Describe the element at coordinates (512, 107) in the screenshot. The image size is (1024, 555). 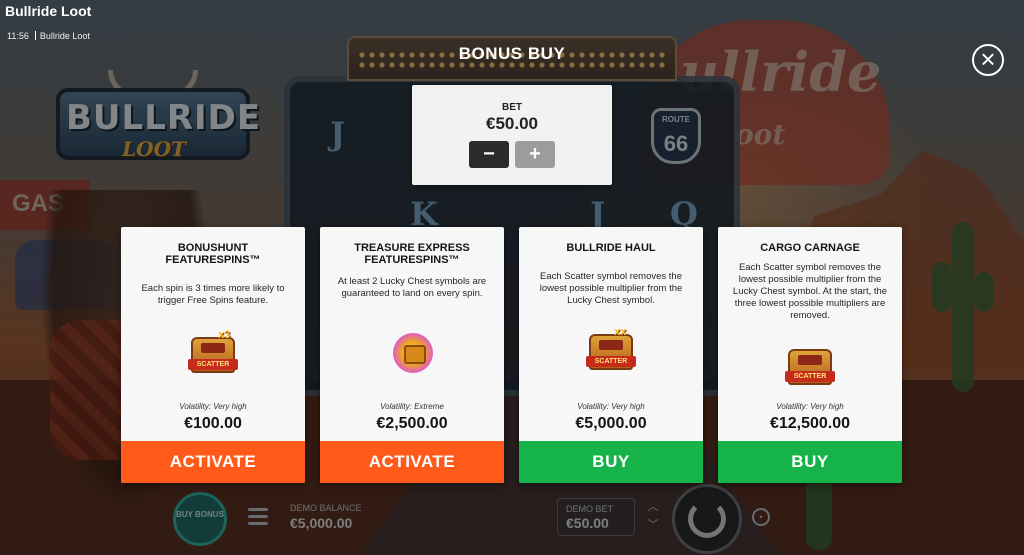
I see `bet-label: BET` at that location.